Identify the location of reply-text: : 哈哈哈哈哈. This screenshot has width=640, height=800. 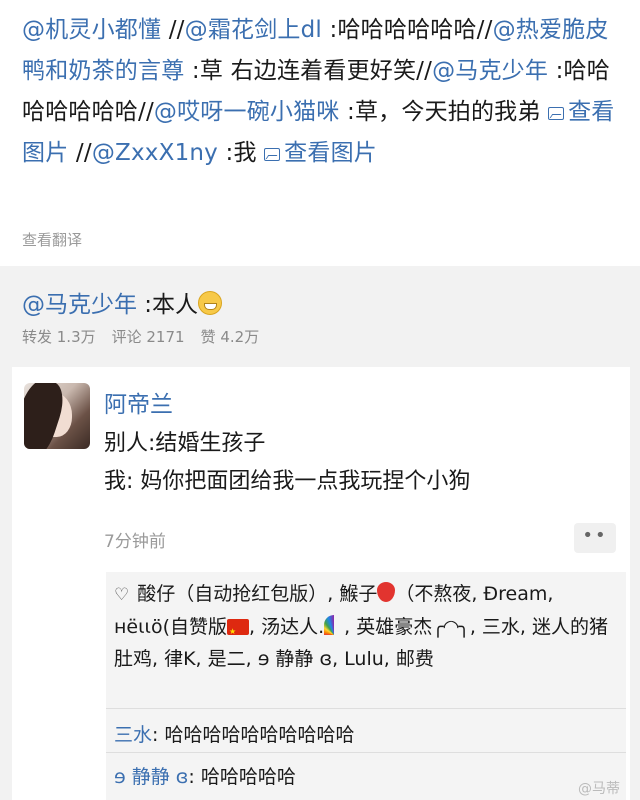
(242, 777).